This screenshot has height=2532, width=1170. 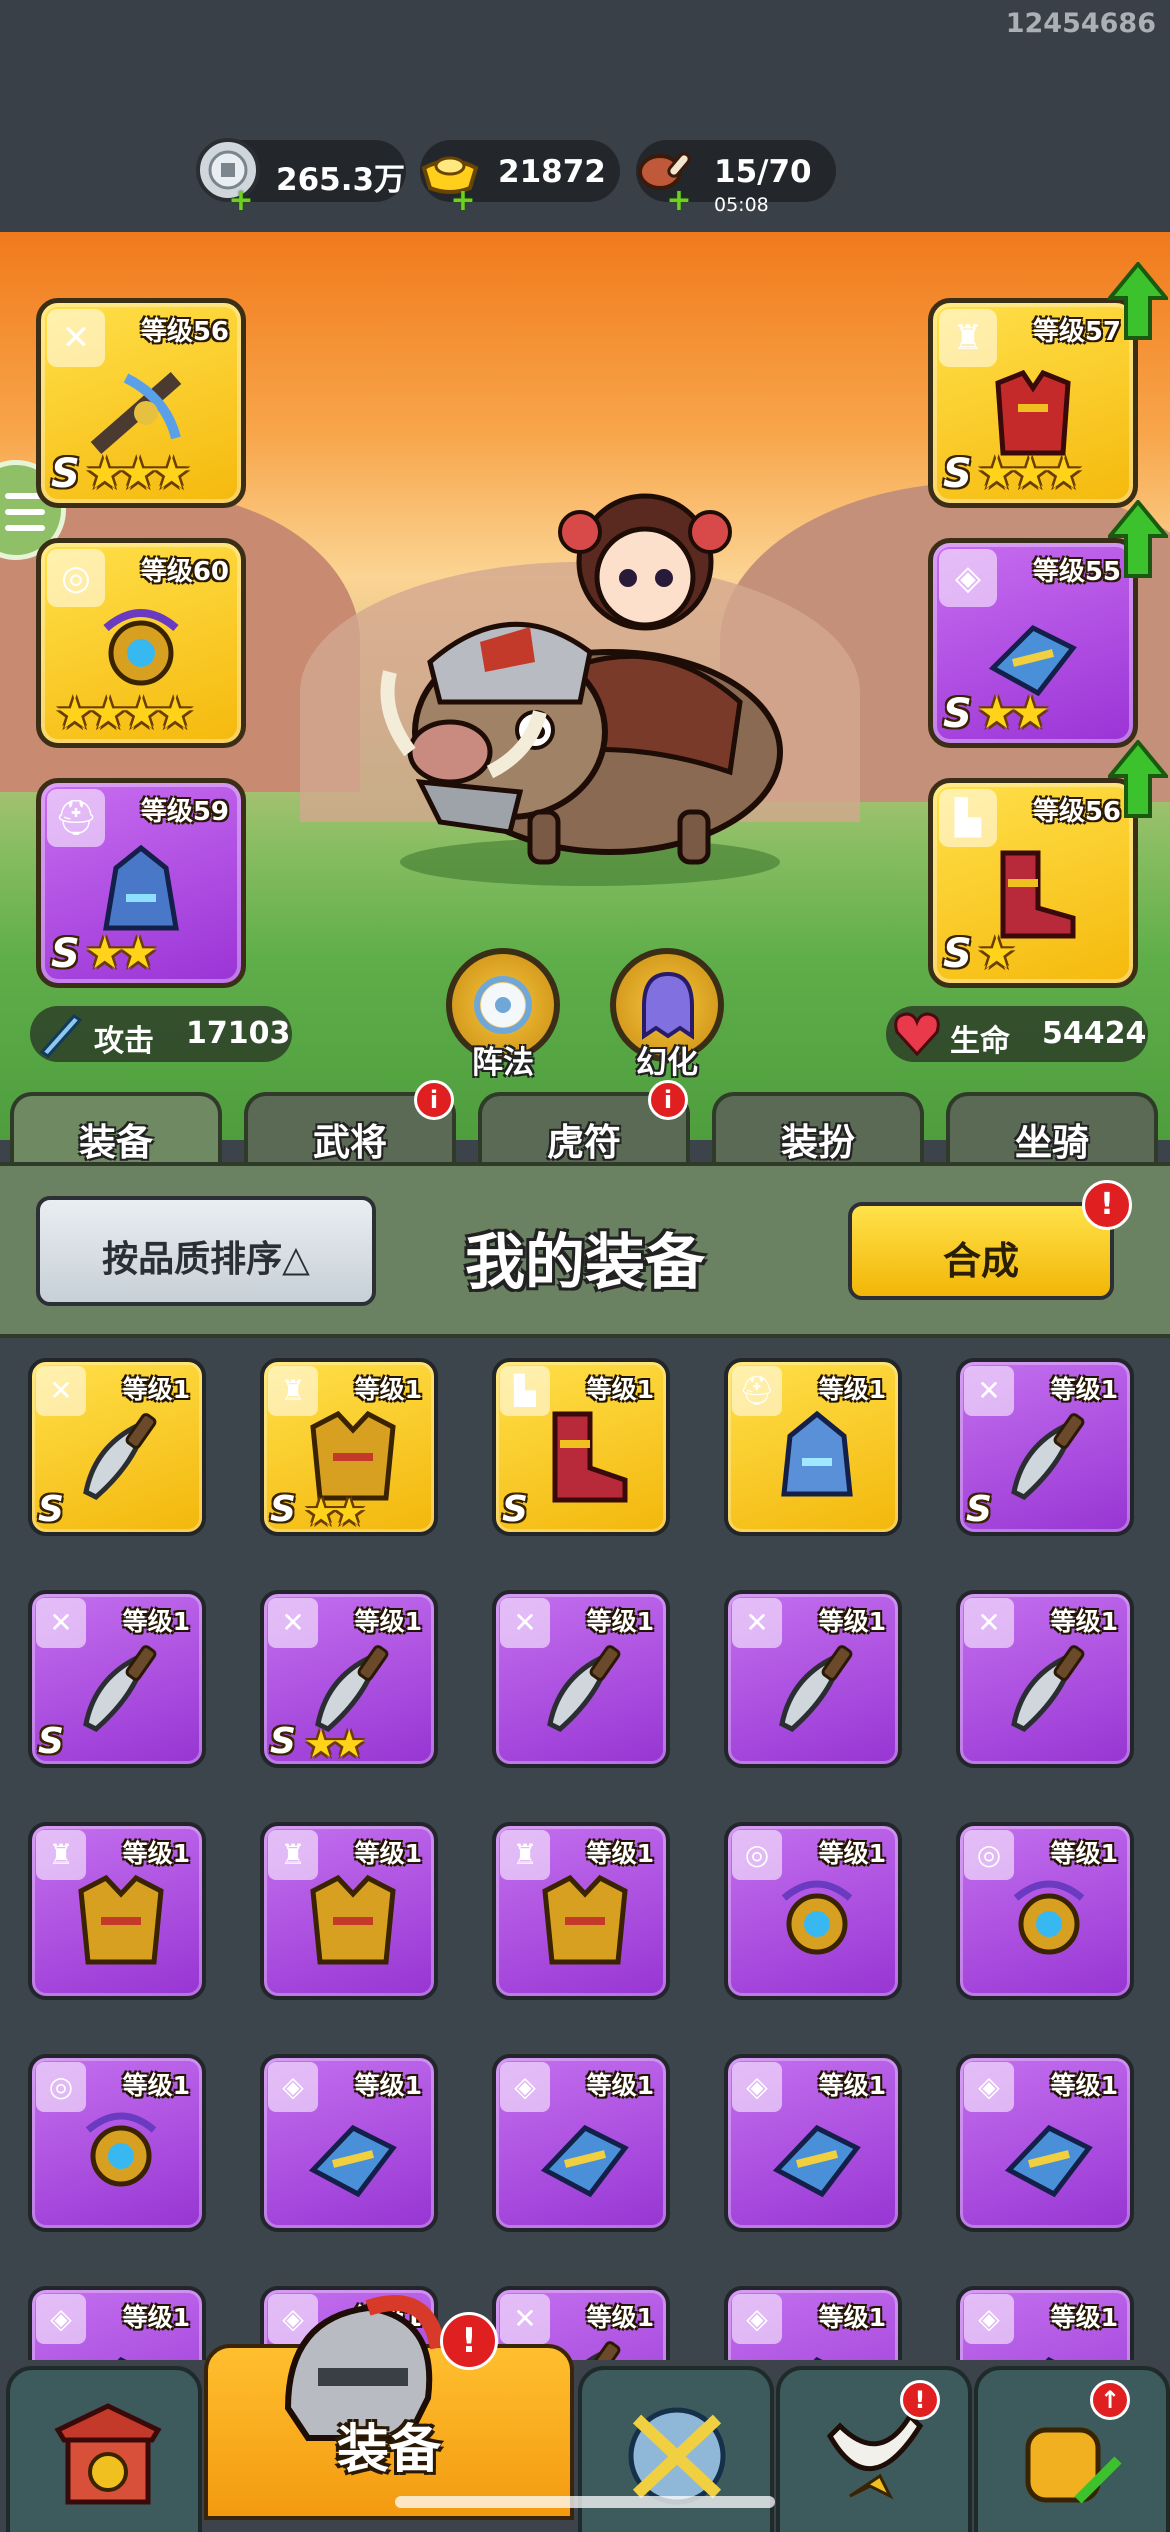 I want to click on hp-value: 54424, so click(x=1094, y=1033).